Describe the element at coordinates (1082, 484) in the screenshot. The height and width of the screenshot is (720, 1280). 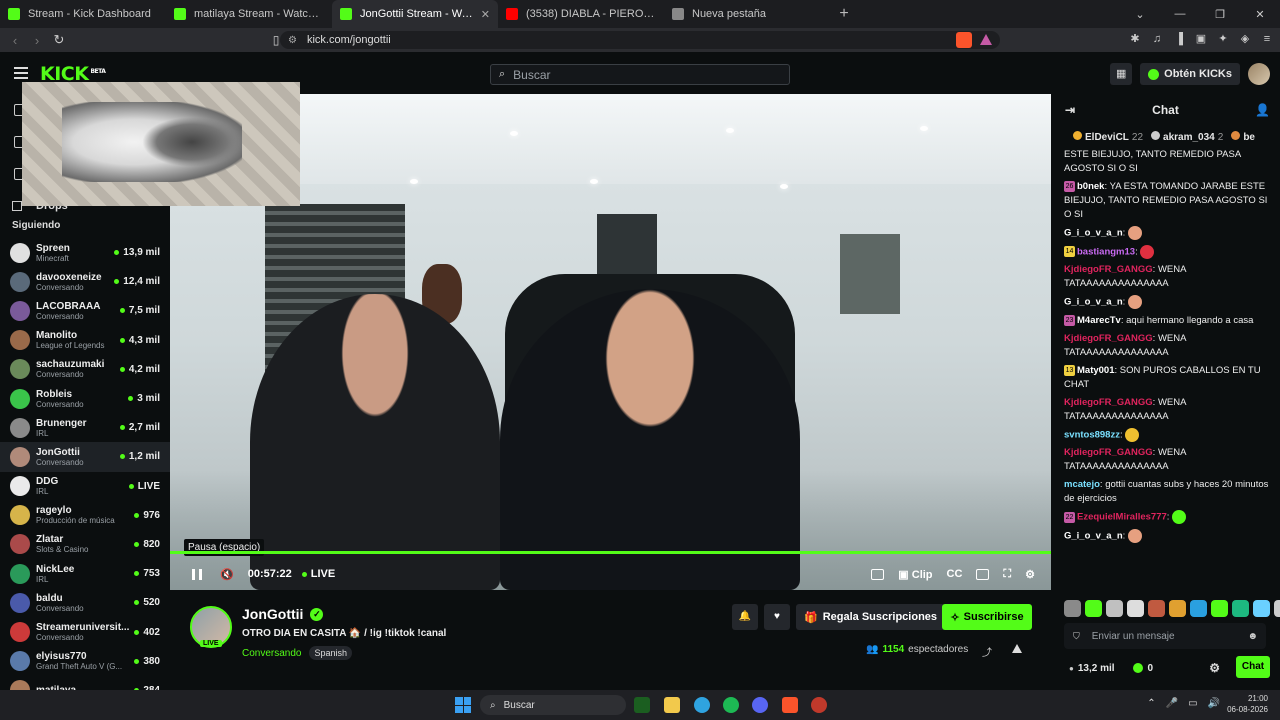
I see `chat-username: mcatejo` at that location.